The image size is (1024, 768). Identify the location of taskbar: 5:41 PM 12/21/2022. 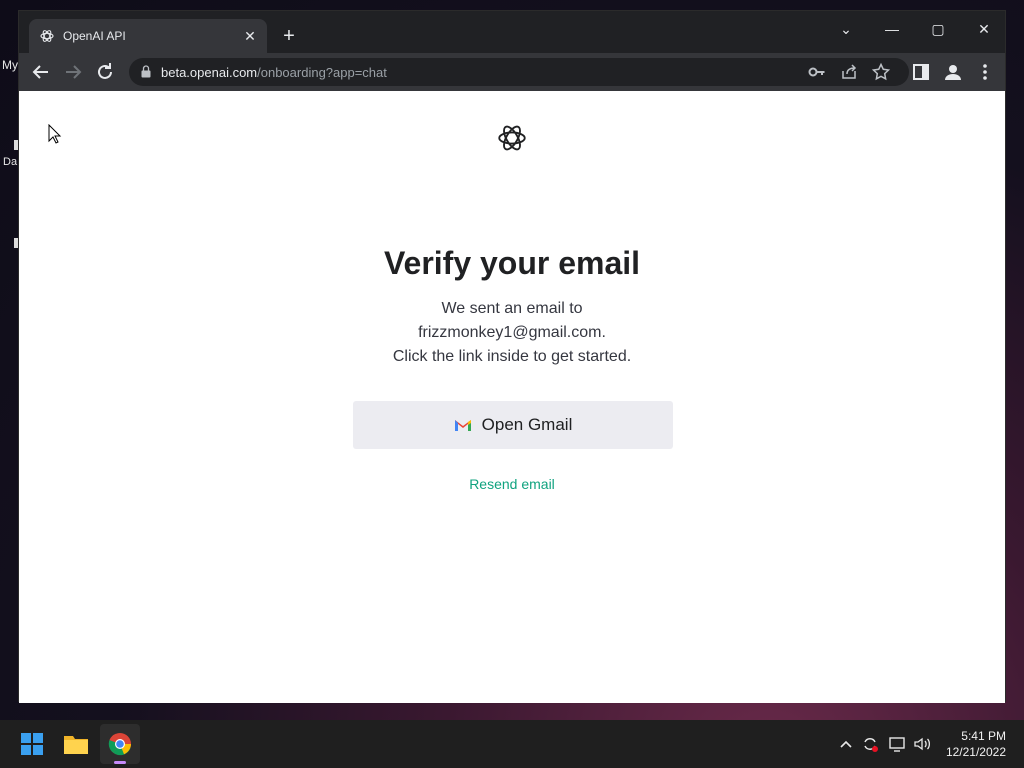
(512, 744).